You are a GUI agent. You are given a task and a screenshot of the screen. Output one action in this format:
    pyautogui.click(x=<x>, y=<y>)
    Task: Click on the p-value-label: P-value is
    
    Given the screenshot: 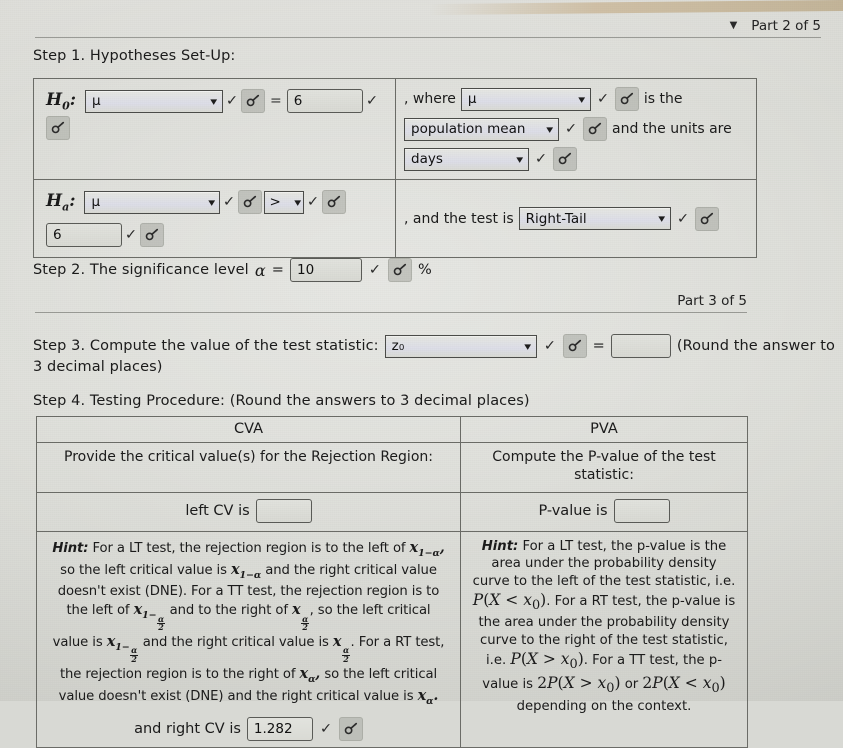 What is the action you would take?
    pyautogui.click(x=573, y=510)
    